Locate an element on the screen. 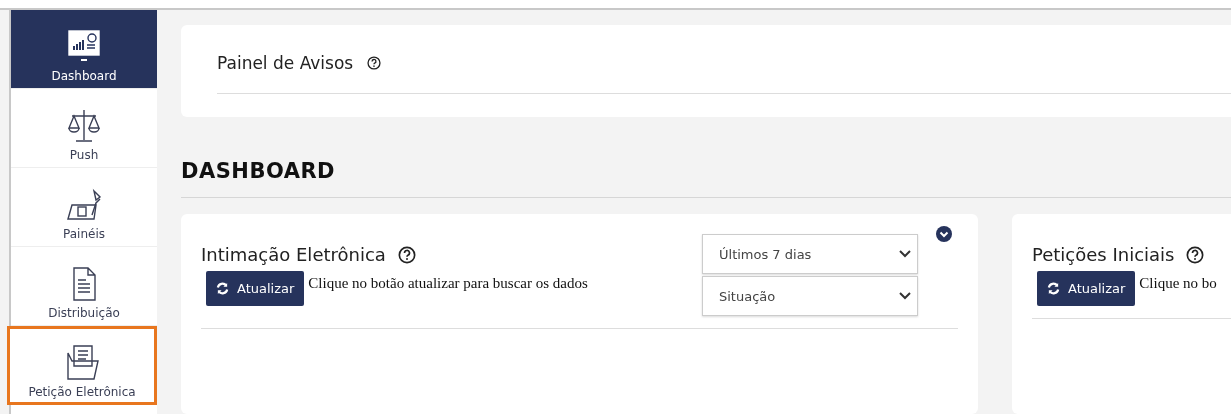  select-field: Situação is located at coordinates (810, 296).